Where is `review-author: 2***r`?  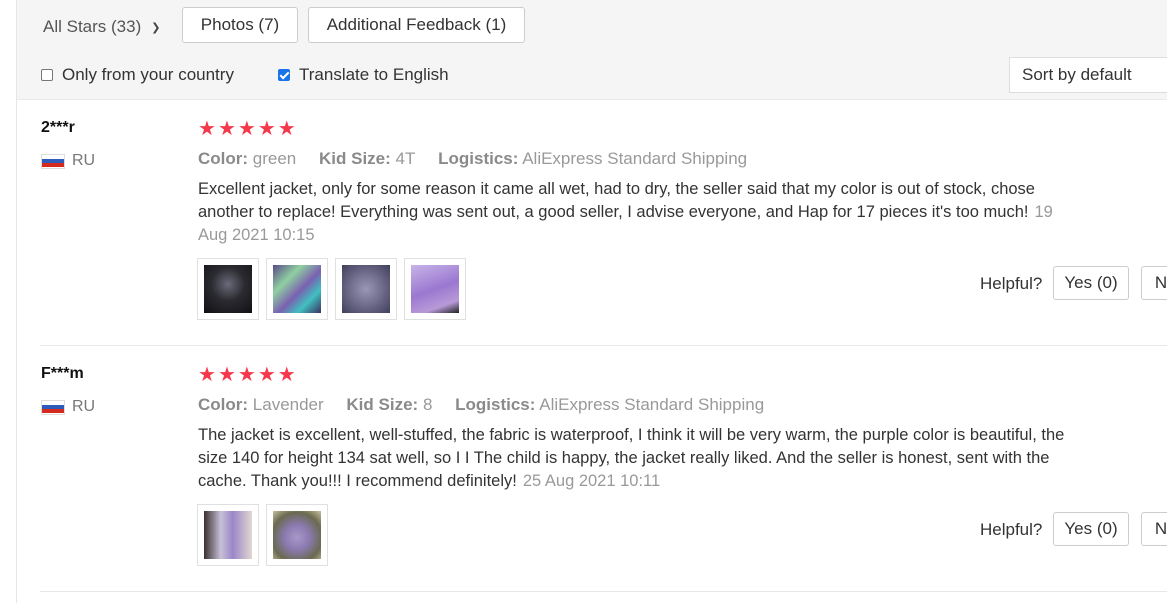 review-author: 2***r is located at coordinates (58, 127).